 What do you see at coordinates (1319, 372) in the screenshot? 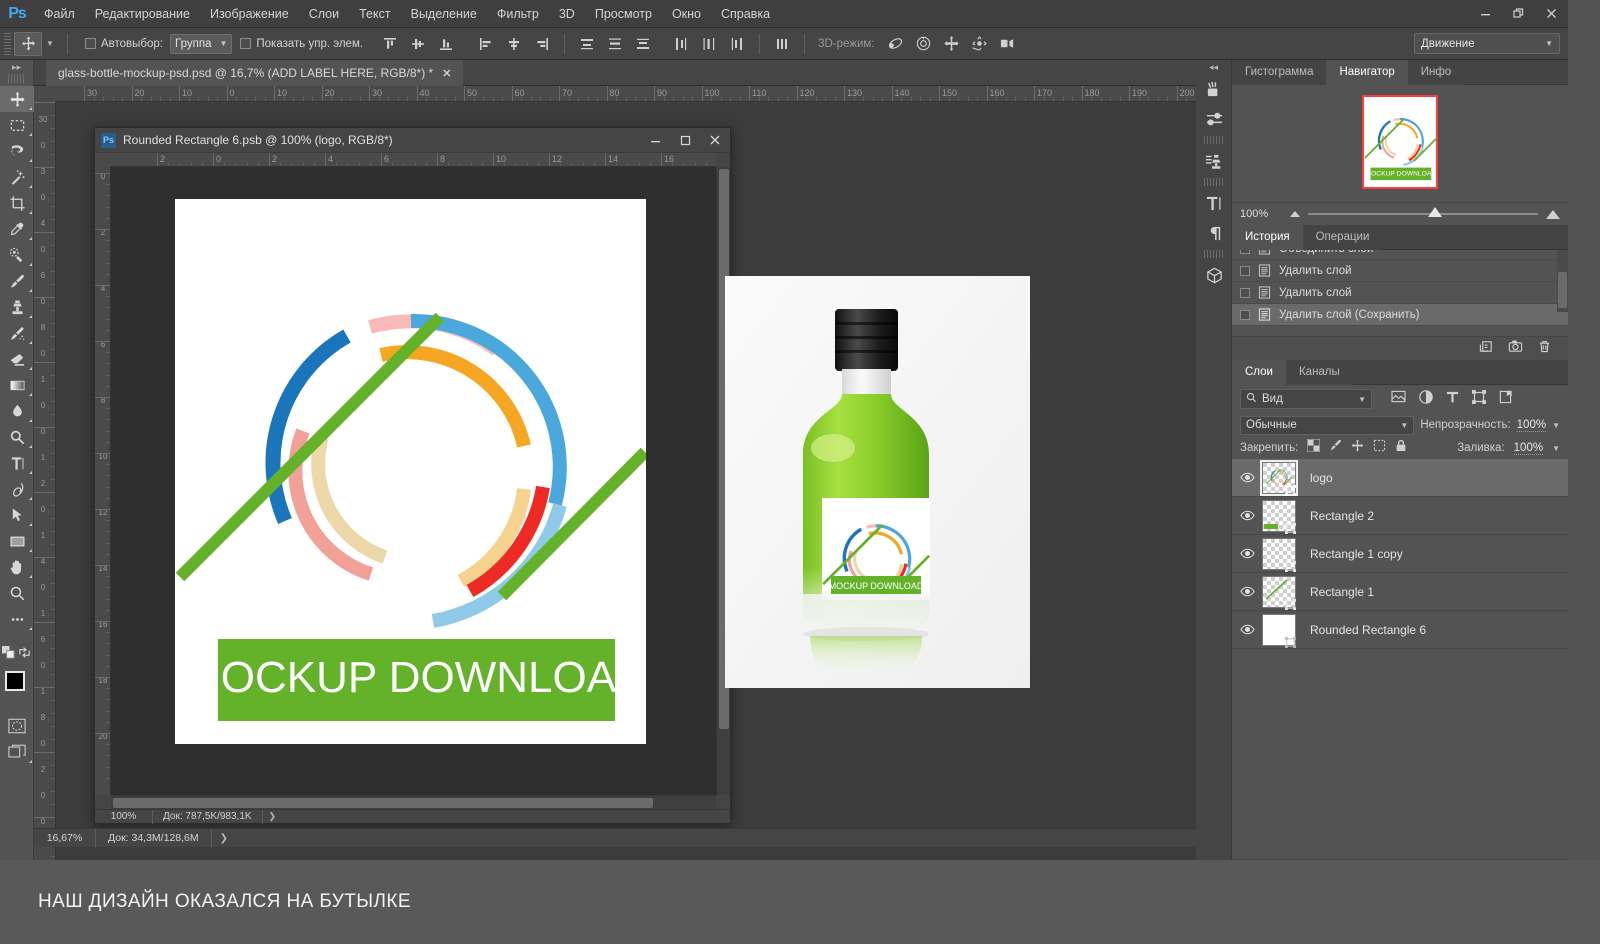
I see `tab-channels: Каналы` at bounding box center [1319, 372].